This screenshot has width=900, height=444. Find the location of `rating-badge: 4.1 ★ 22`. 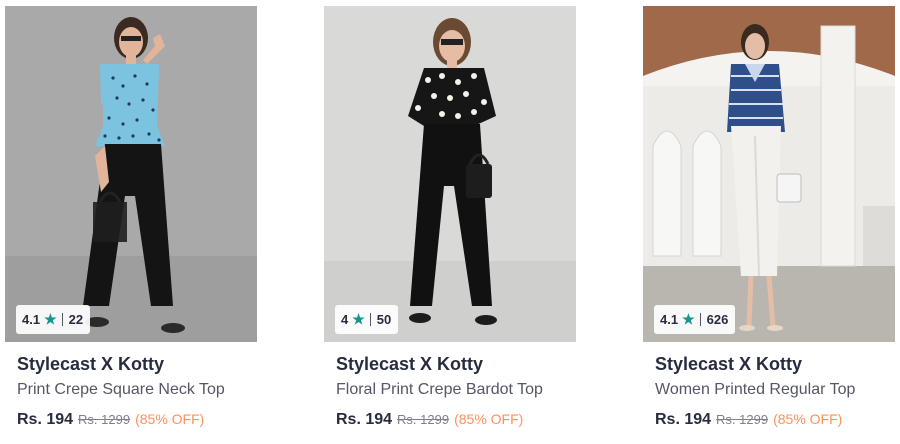

rating-badge: 4.1 ★ 22 is located at coordinates (53, 319).